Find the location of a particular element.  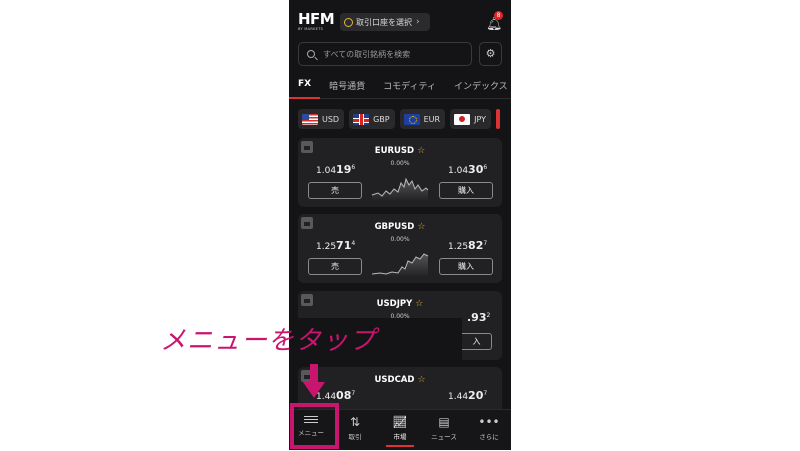

instrument-card-gbpusd: GBPUSD ☆ 0.00% 1.25714 1.25827 売 購入 is located at coordinates (400, 248).